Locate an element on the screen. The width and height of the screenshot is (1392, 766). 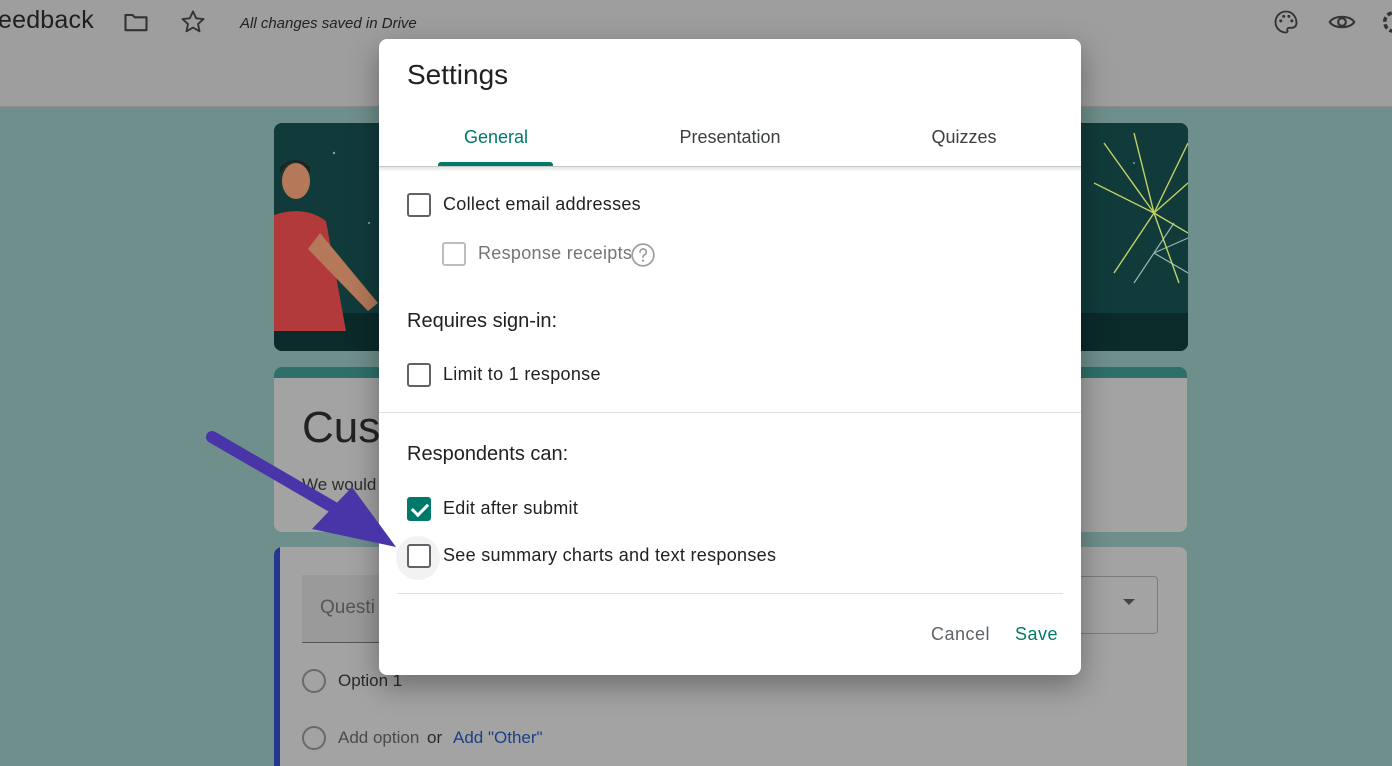
save-status: All changes saved in Drive is located at coordinates (328, 23).